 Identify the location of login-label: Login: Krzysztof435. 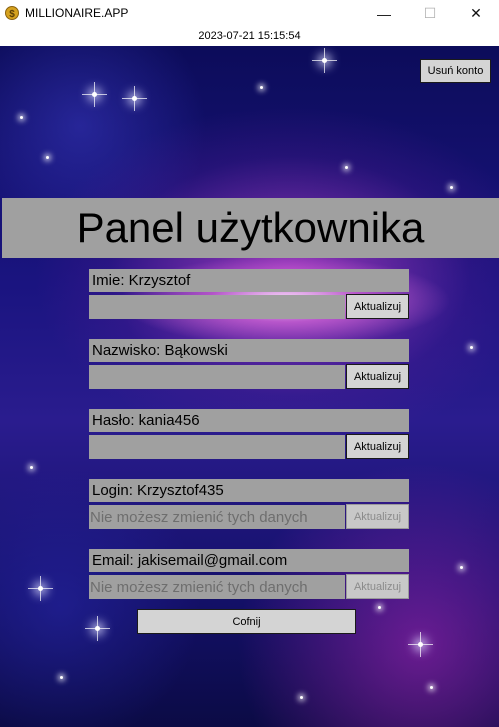
(249, 490).